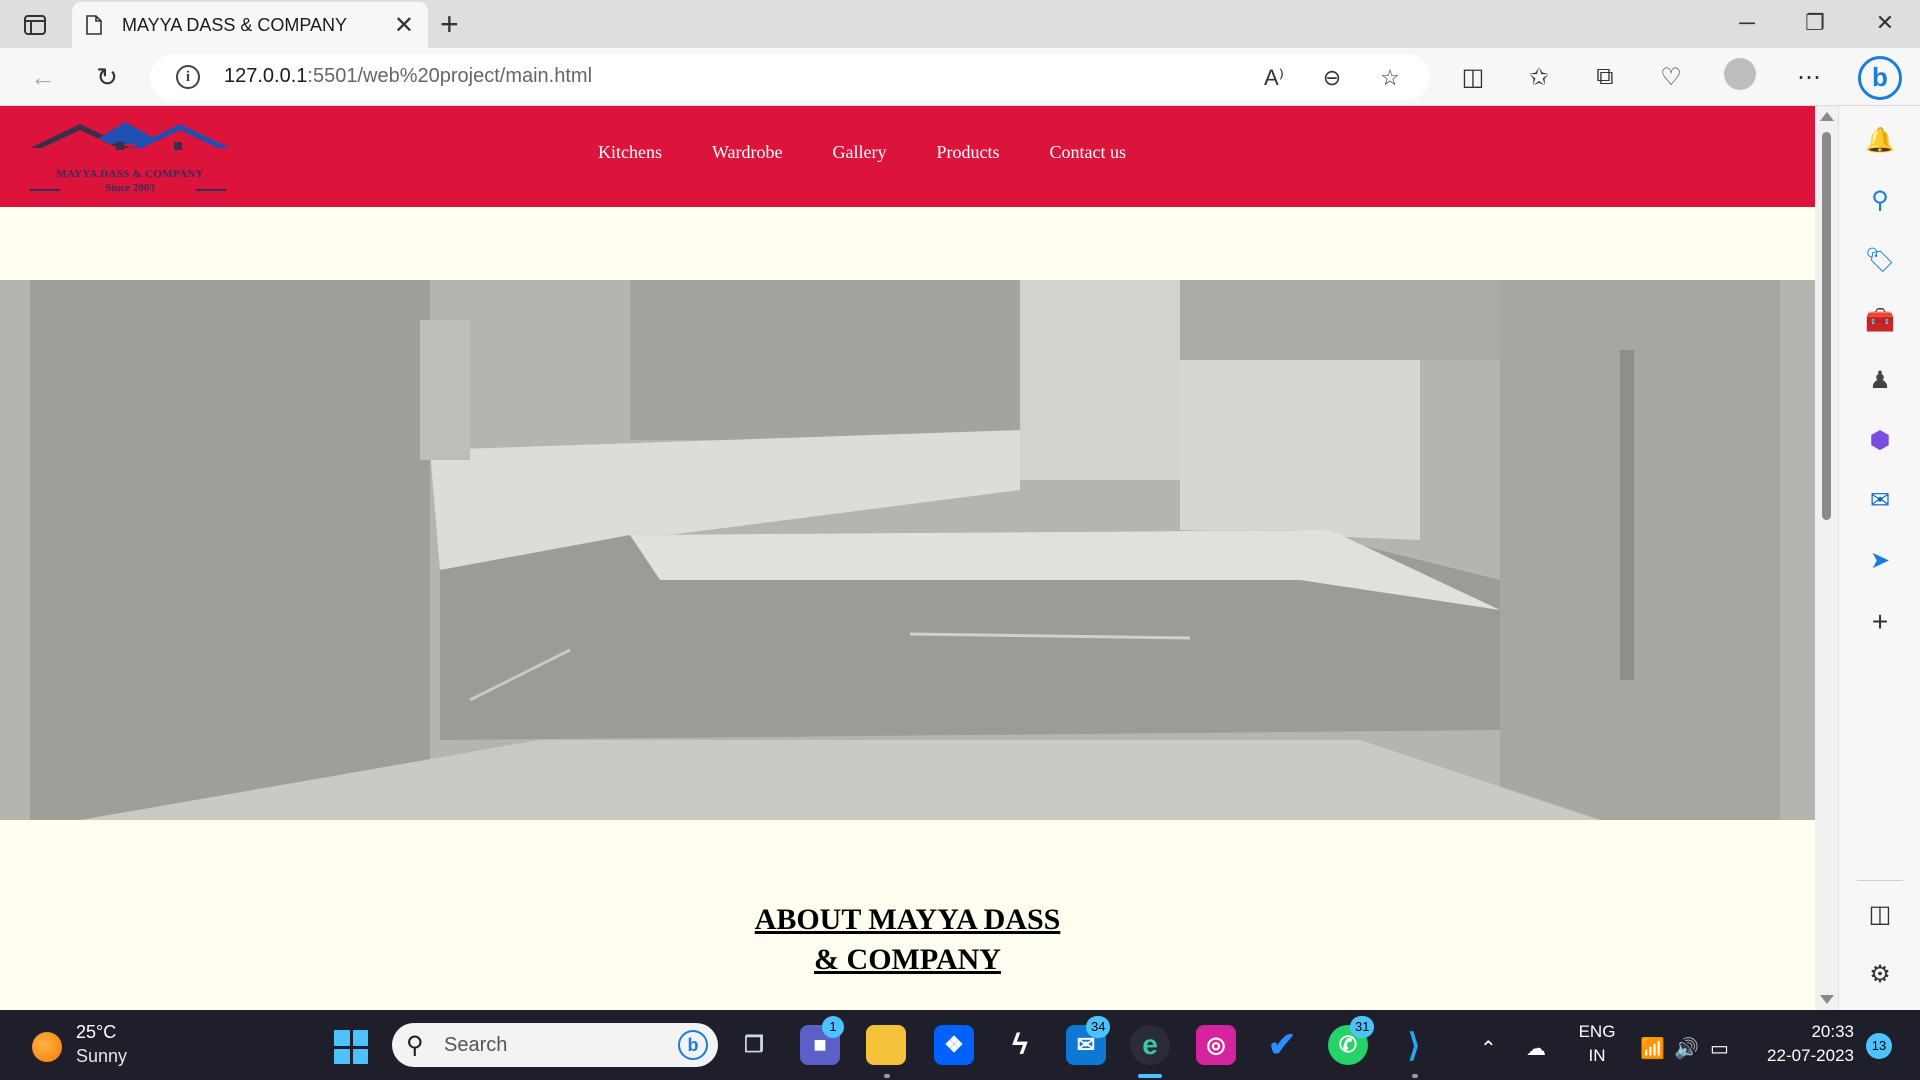  What do you see at coordinates (1880, 78) in the screenshot?
I see `bing-copilot-icon: b` at bounding box center [1880, 78].